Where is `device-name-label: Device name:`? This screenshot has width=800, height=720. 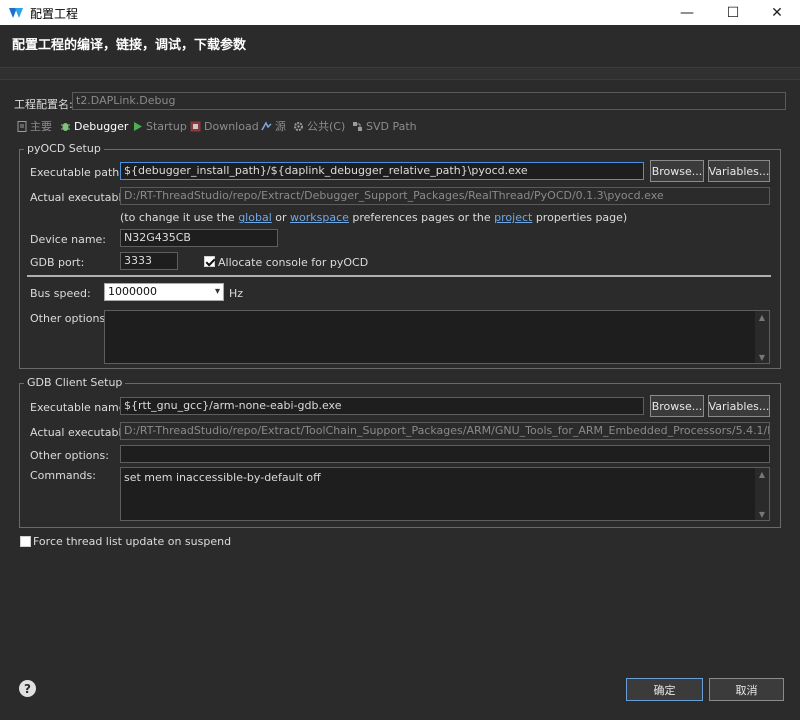
device-name-label: Device name: is located at coordinates (68, 239).